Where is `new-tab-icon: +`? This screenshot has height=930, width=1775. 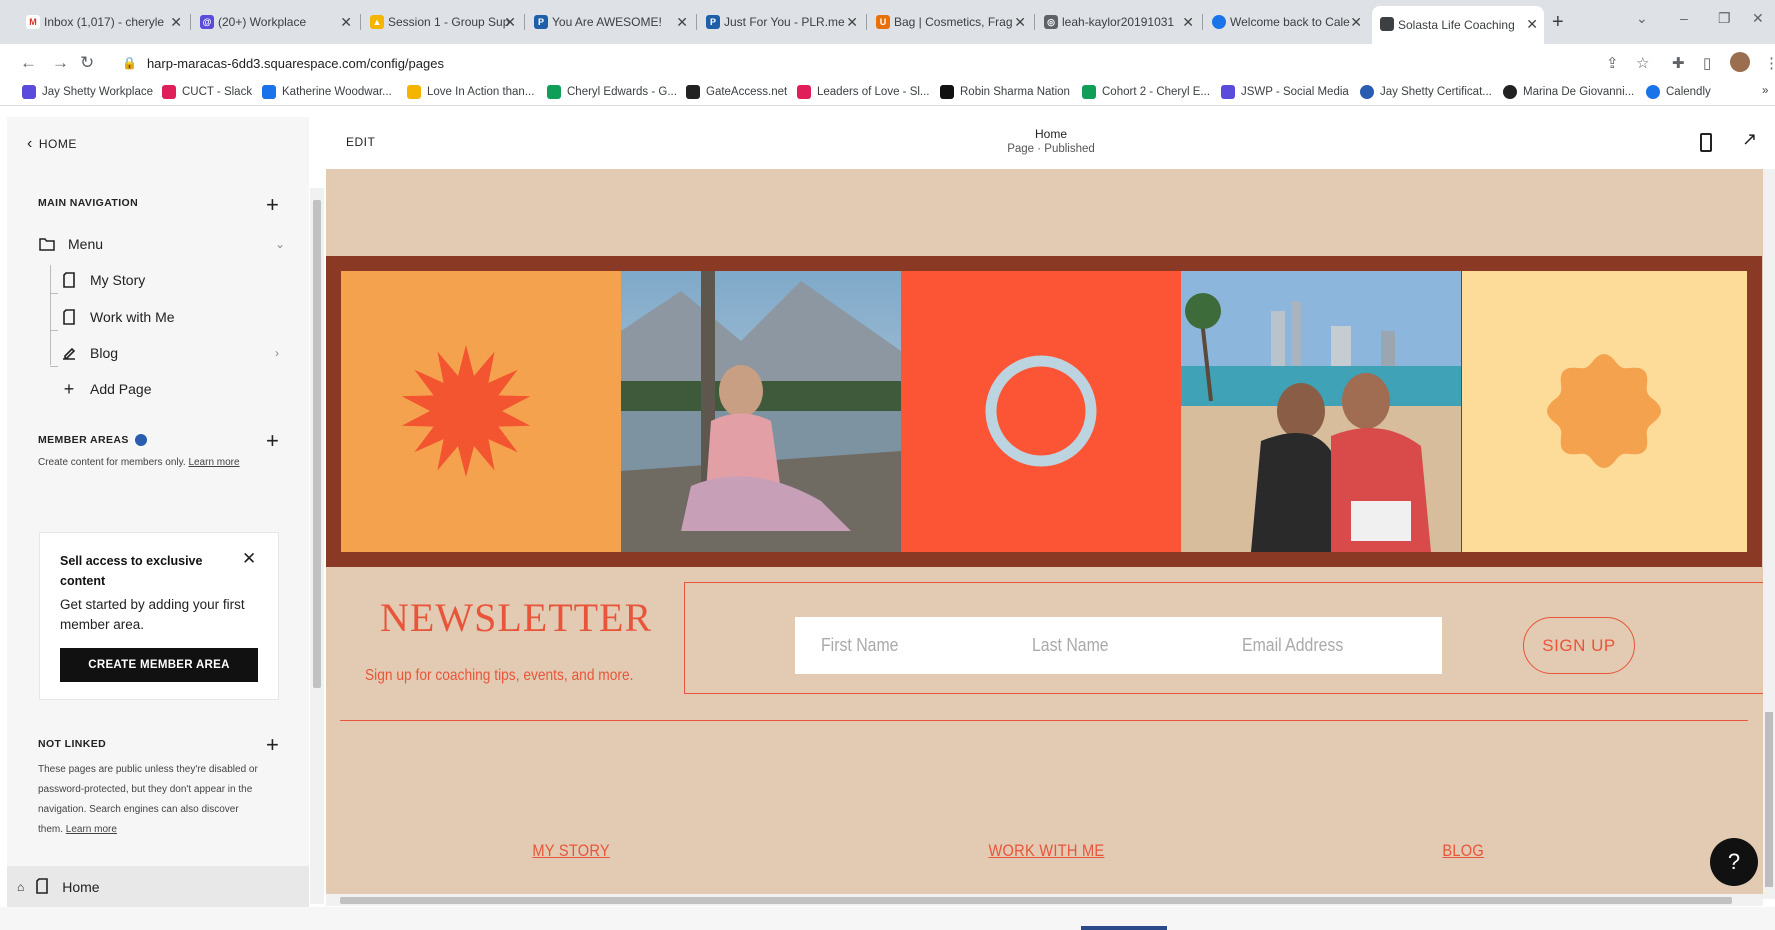 new-tab-icon: + is located at coordinates (1558, 22).